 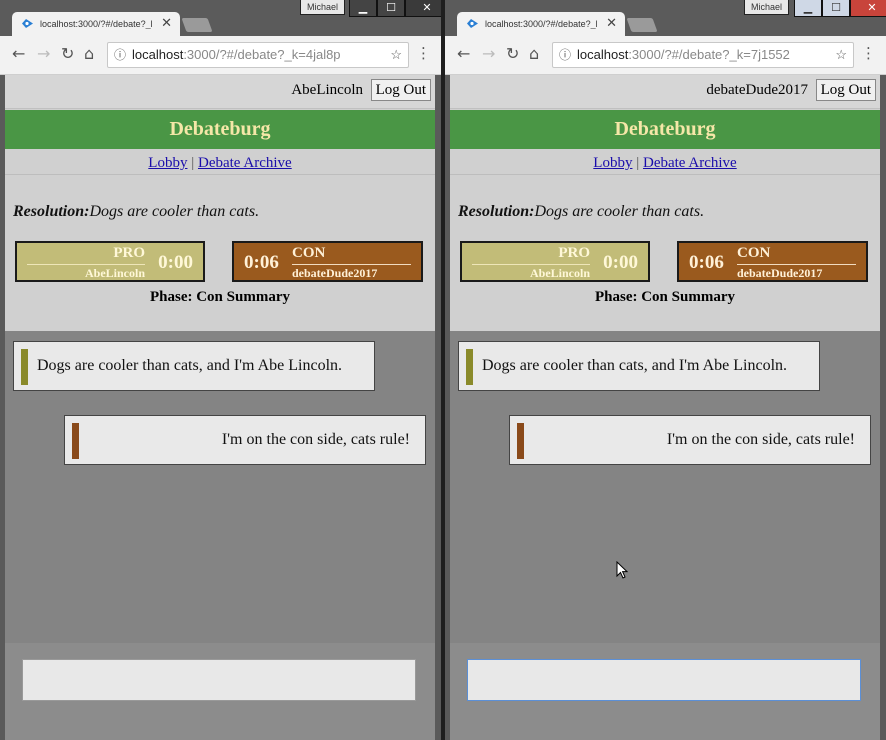 I want to click on con-timer-box: 0:06 CON debateDude2017, so click(x=327, y=261).